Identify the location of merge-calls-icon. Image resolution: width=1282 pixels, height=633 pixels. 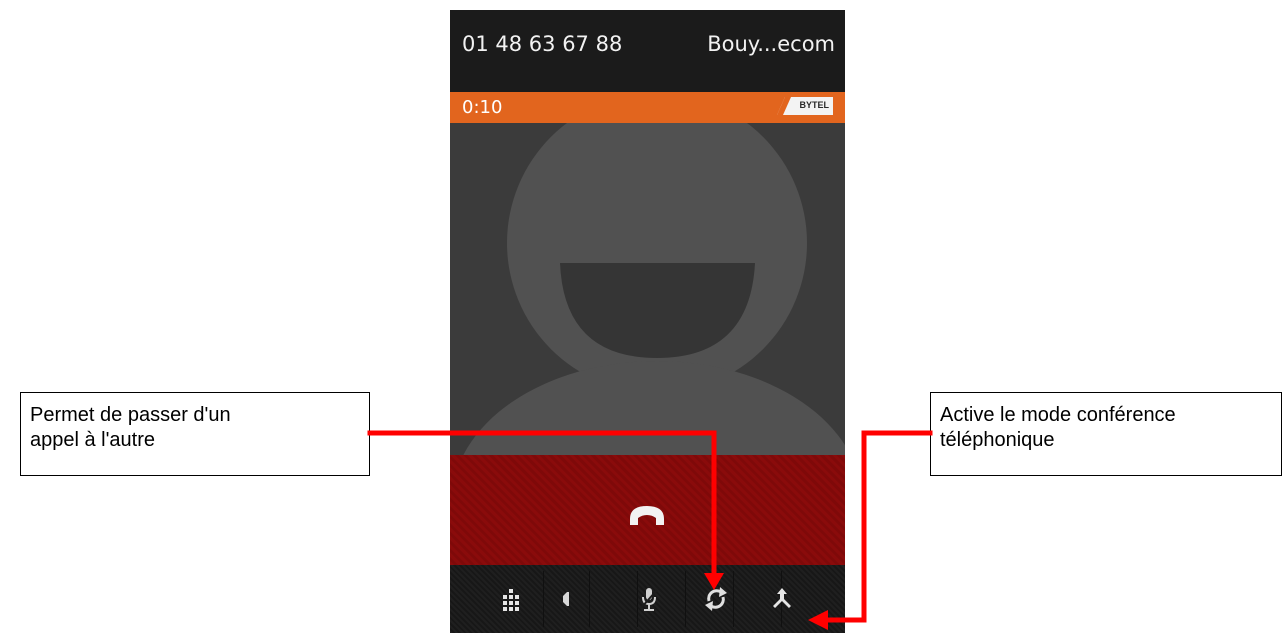
(781, 598).